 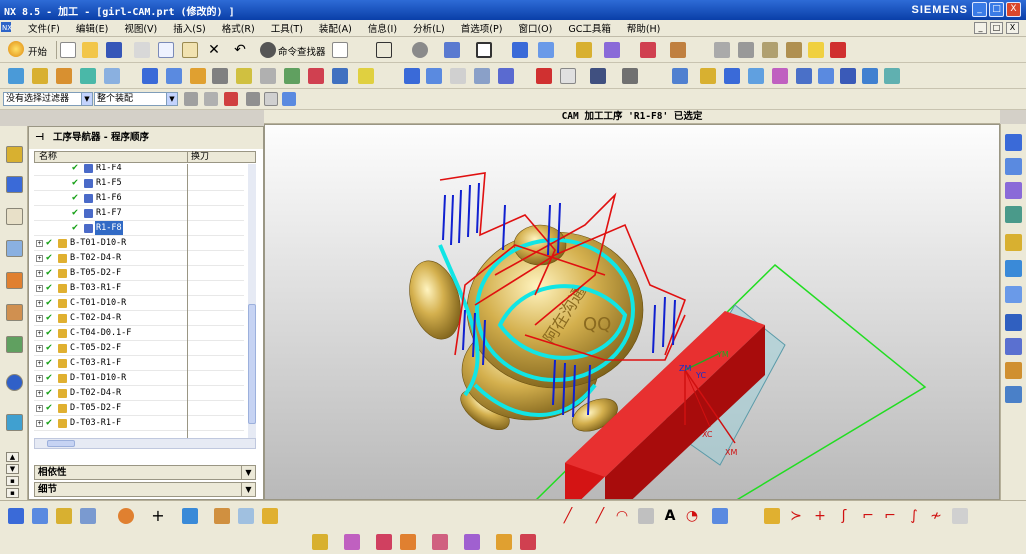 What do you see at coordinates (1013, 242) in the screenshot?
I see `right-tool-tool-icon` at bounding box center [1013, 242].